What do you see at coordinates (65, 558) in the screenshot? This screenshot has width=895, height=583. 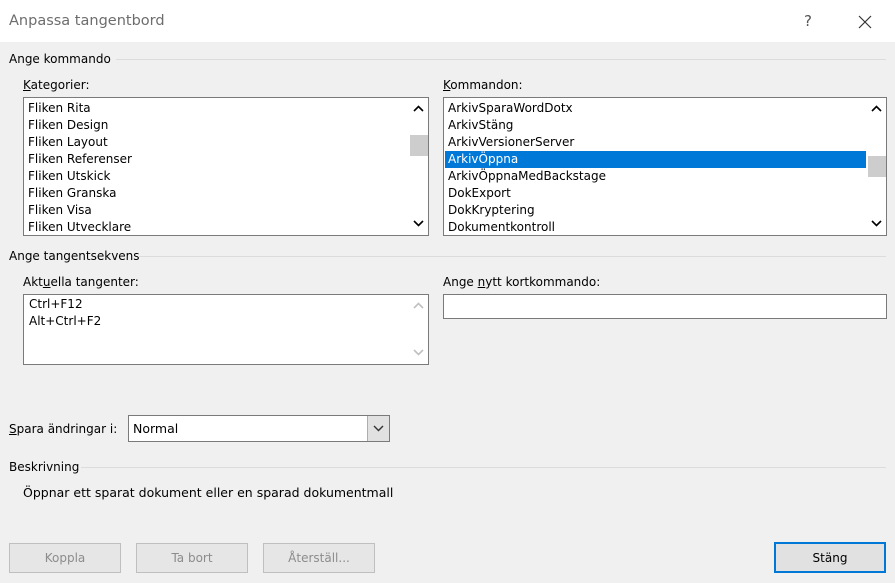 I see `assign-button: Koppla` at bounding box center [65, 558].